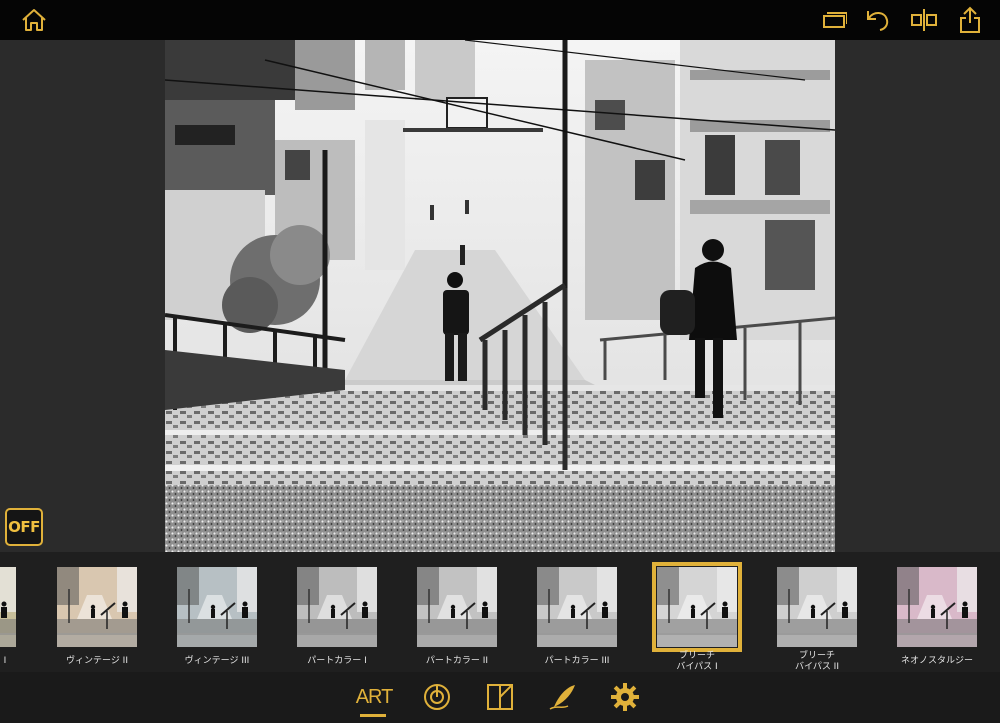  Describe the element at coordinates (970, 20) in the screenshot. I see `share-icon` at that location.